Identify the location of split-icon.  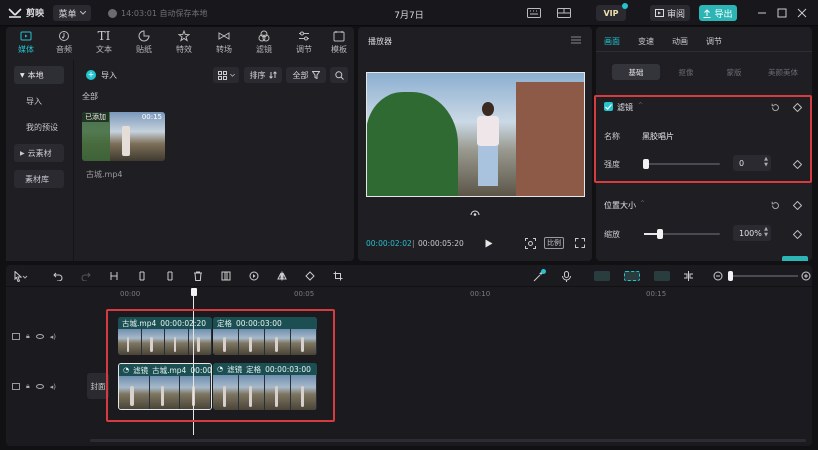
(114, 276).